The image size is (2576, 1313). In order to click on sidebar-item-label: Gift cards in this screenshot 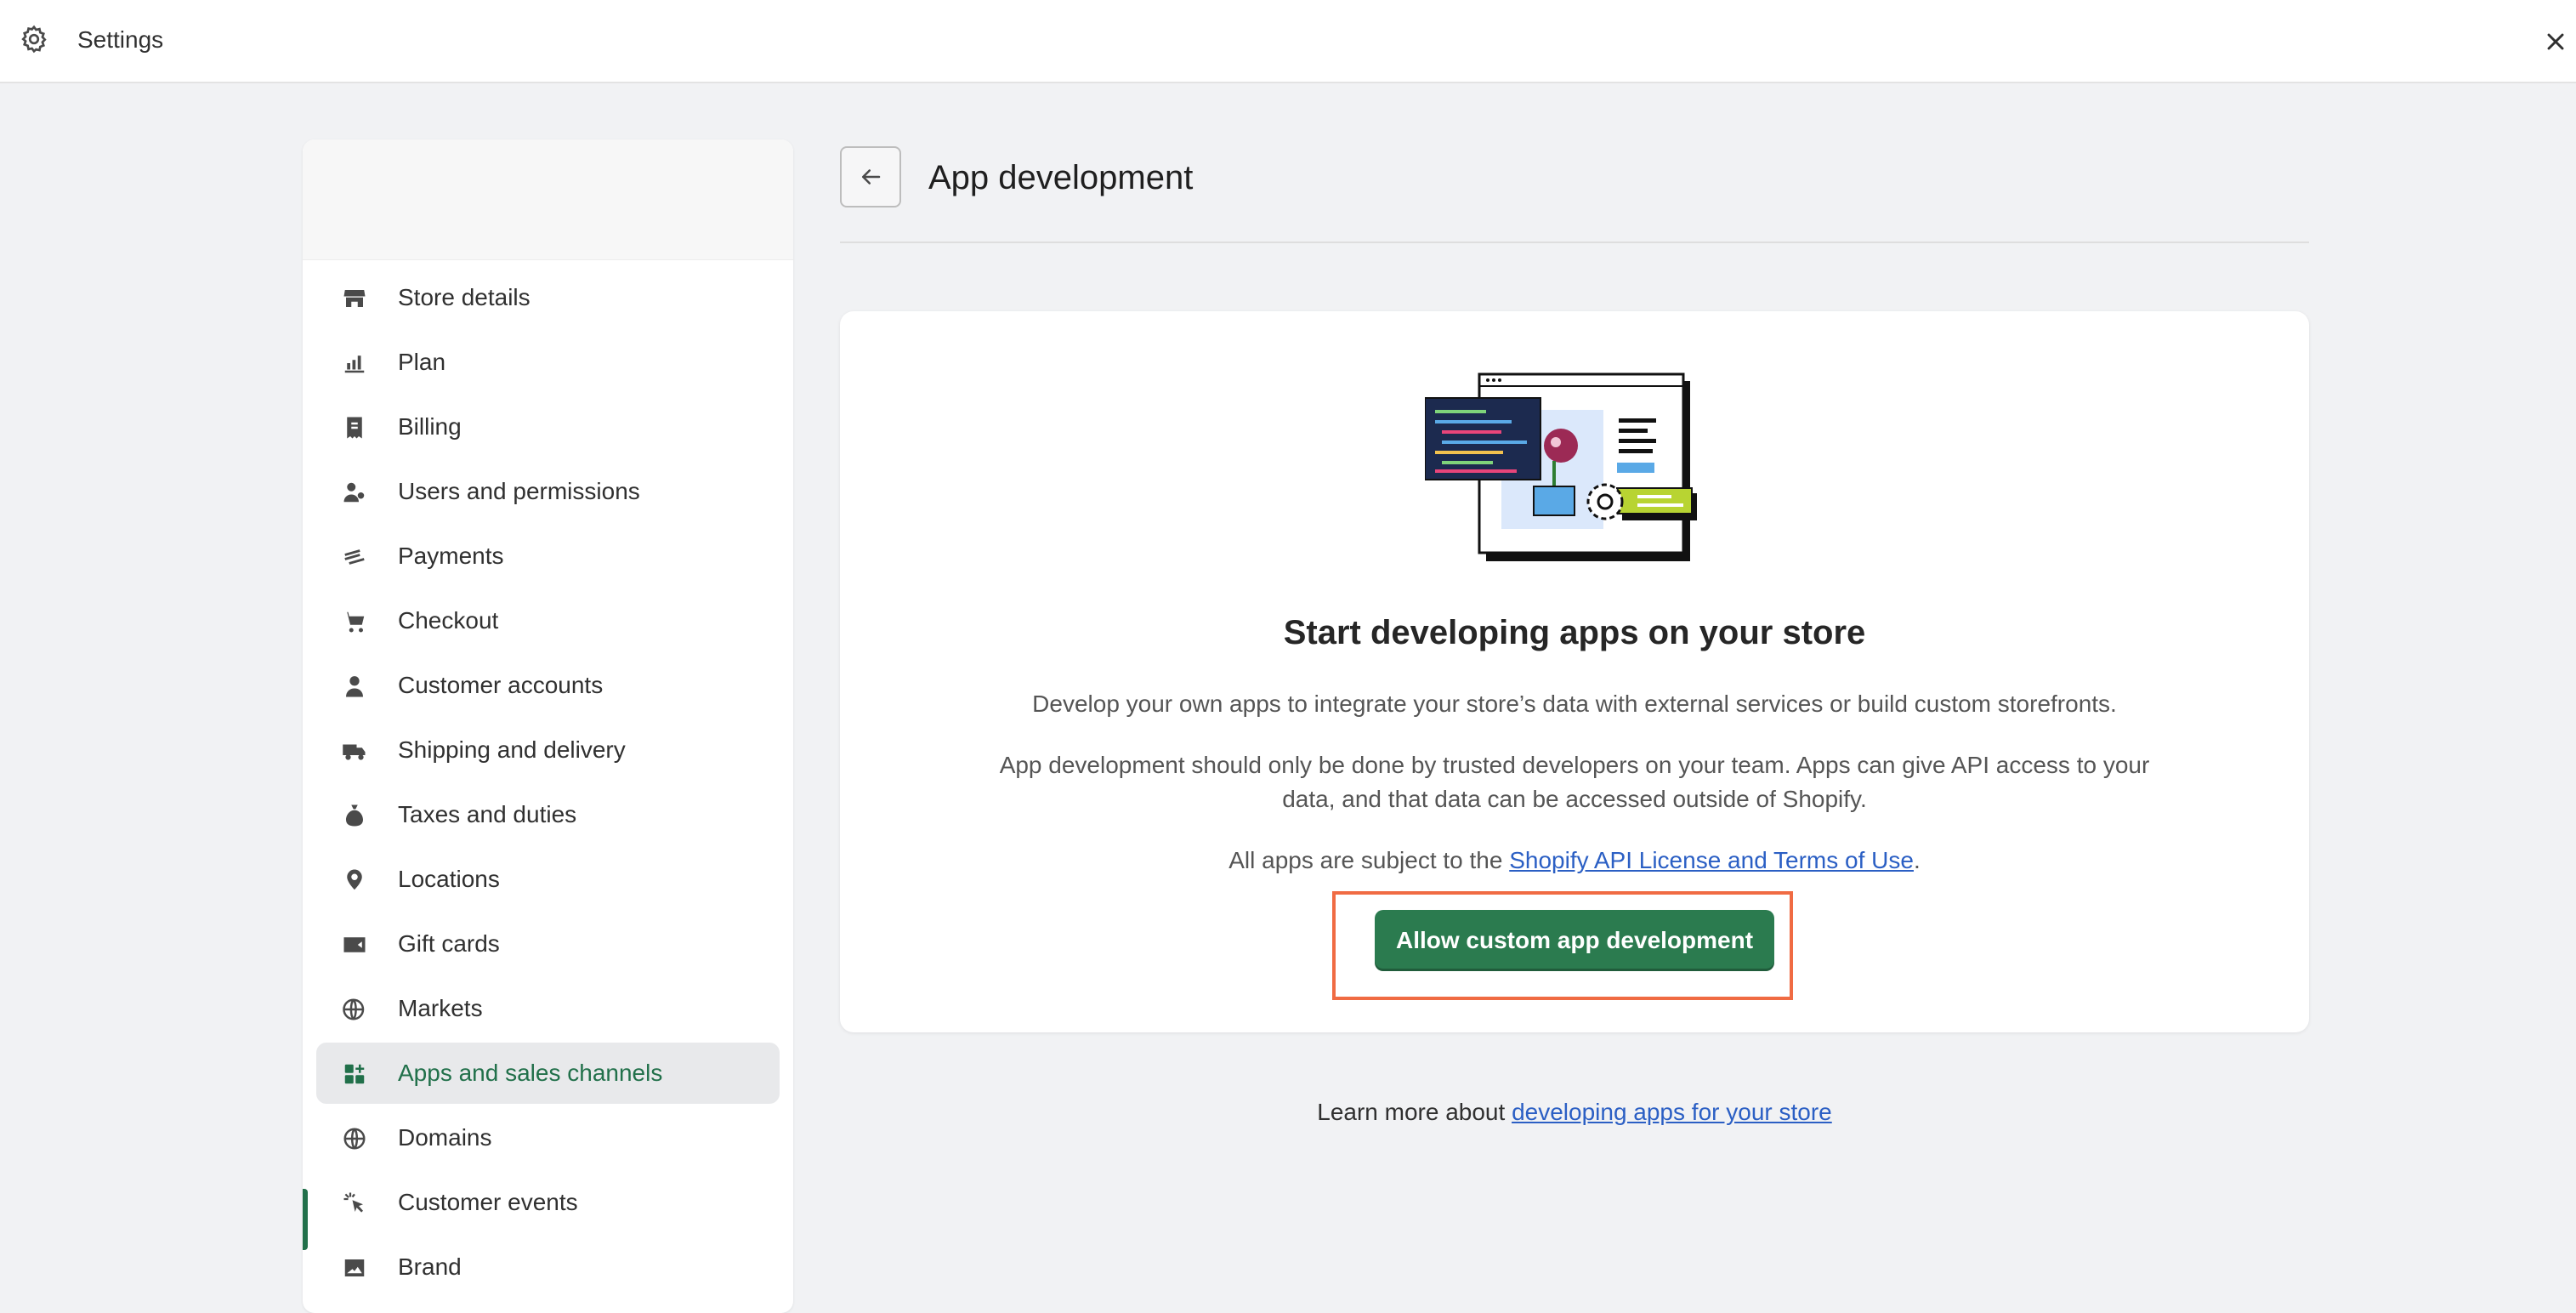, I will do `click(449, 944)`.